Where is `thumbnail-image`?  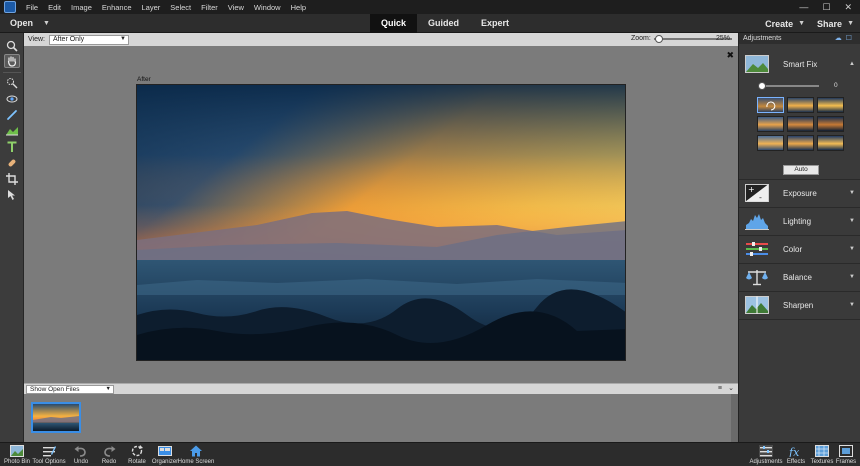
thumbnail-image is located at coordinates (56, 417).